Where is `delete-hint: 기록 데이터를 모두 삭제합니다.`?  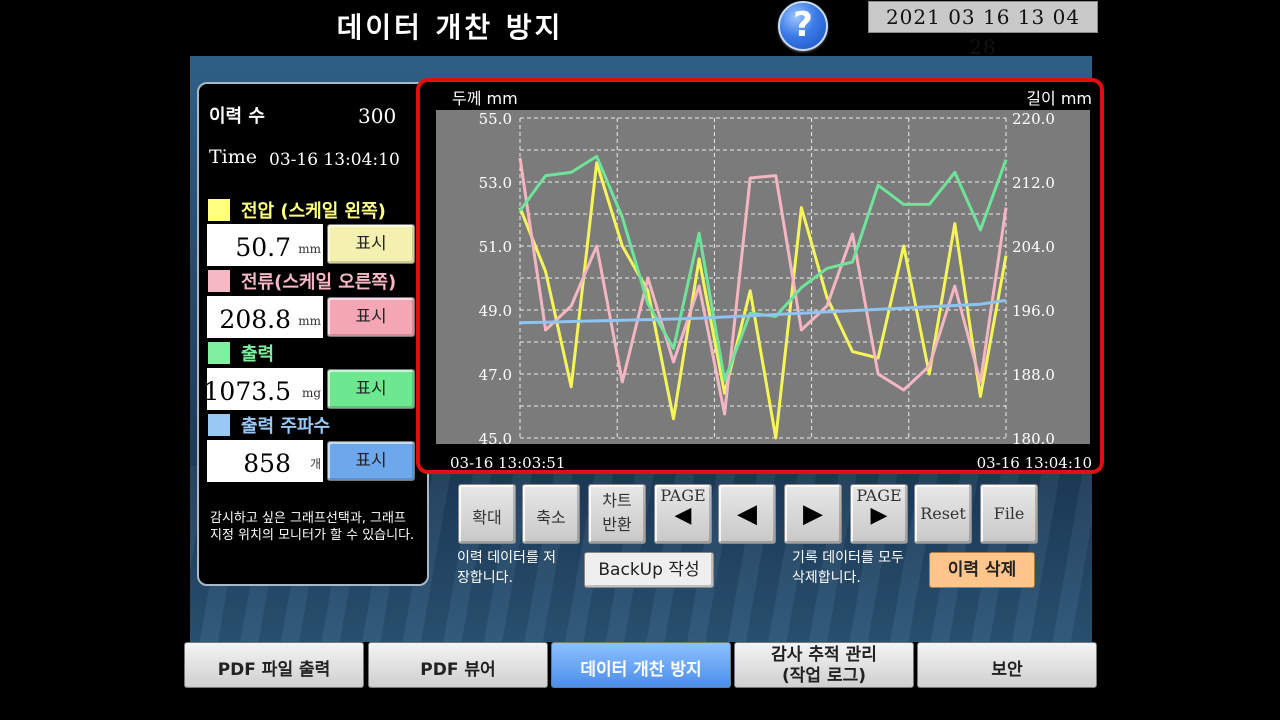
delete-hint: 기록 데이터를 모두 삭제합니다. is located at coordinates (848, 568).